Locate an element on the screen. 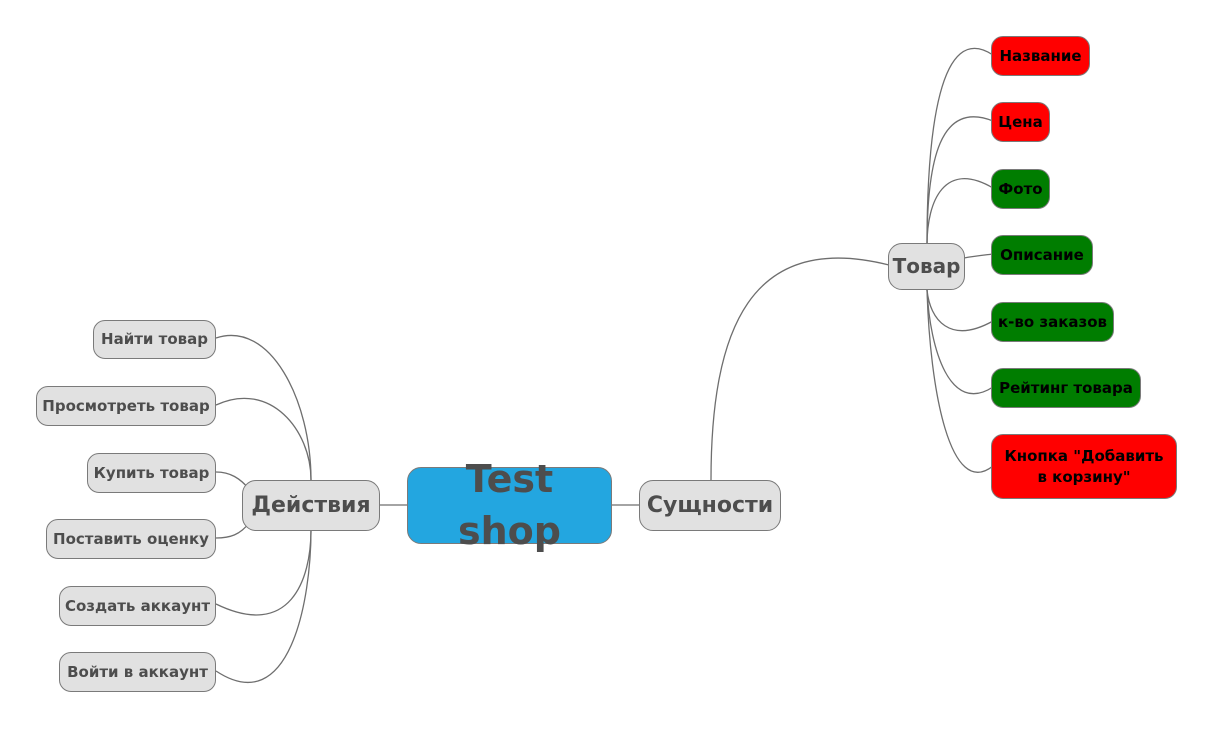  edge-product-orders is located at coordinates (960, 310).